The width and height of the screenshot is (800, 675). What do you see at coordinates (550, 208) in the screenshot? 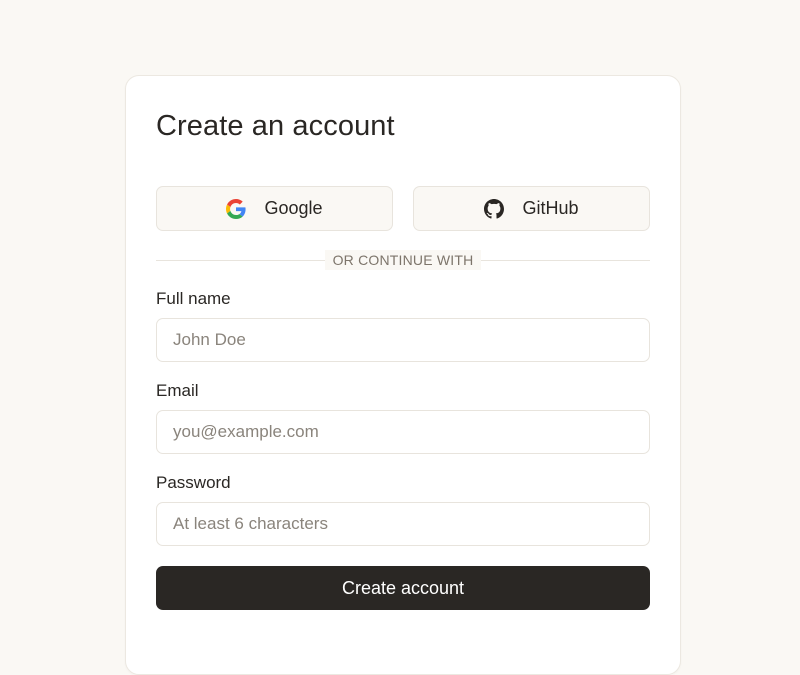
I see `github-button-label: GitHub` at bounding box center [550, 208].